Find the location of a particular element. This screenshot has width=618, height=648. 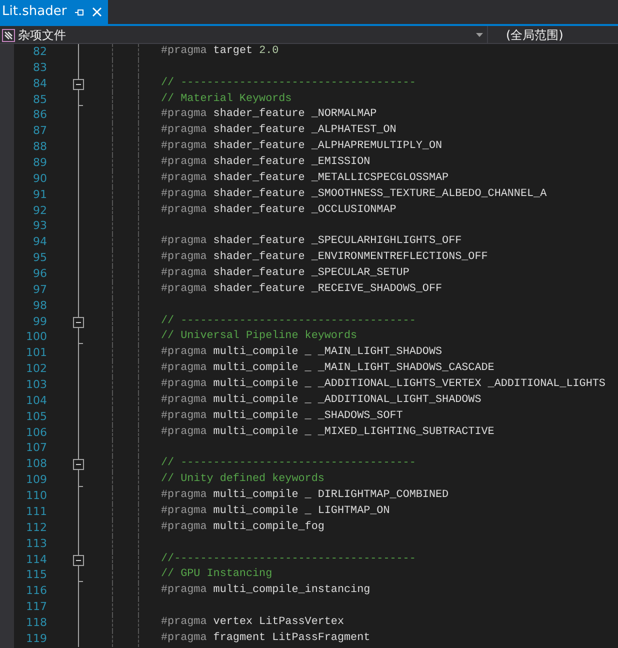

line-number: 108 is located at coordinates (36, 464).